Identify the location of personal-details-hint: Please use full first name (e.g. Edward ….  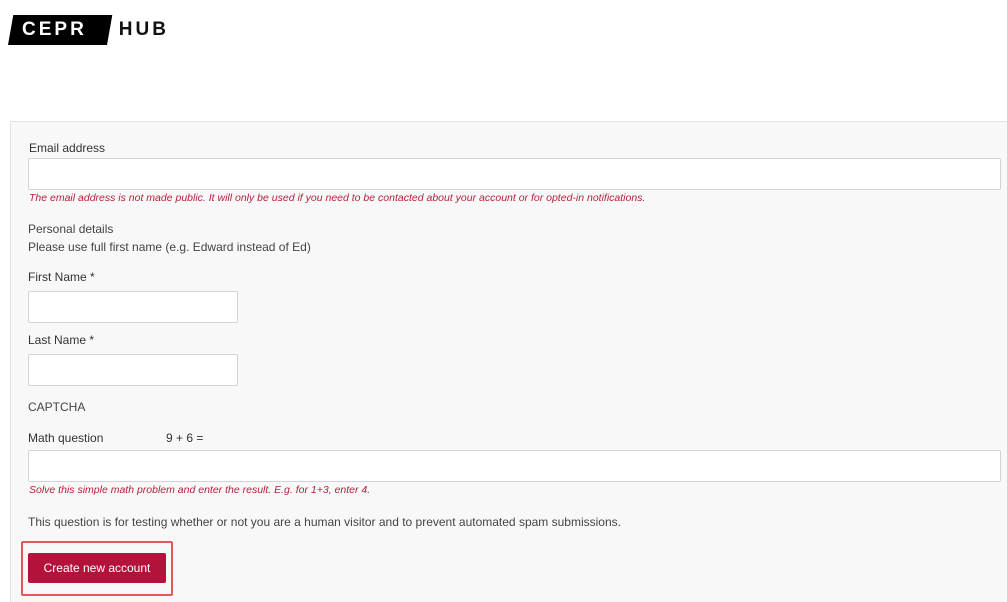
(169, 247).